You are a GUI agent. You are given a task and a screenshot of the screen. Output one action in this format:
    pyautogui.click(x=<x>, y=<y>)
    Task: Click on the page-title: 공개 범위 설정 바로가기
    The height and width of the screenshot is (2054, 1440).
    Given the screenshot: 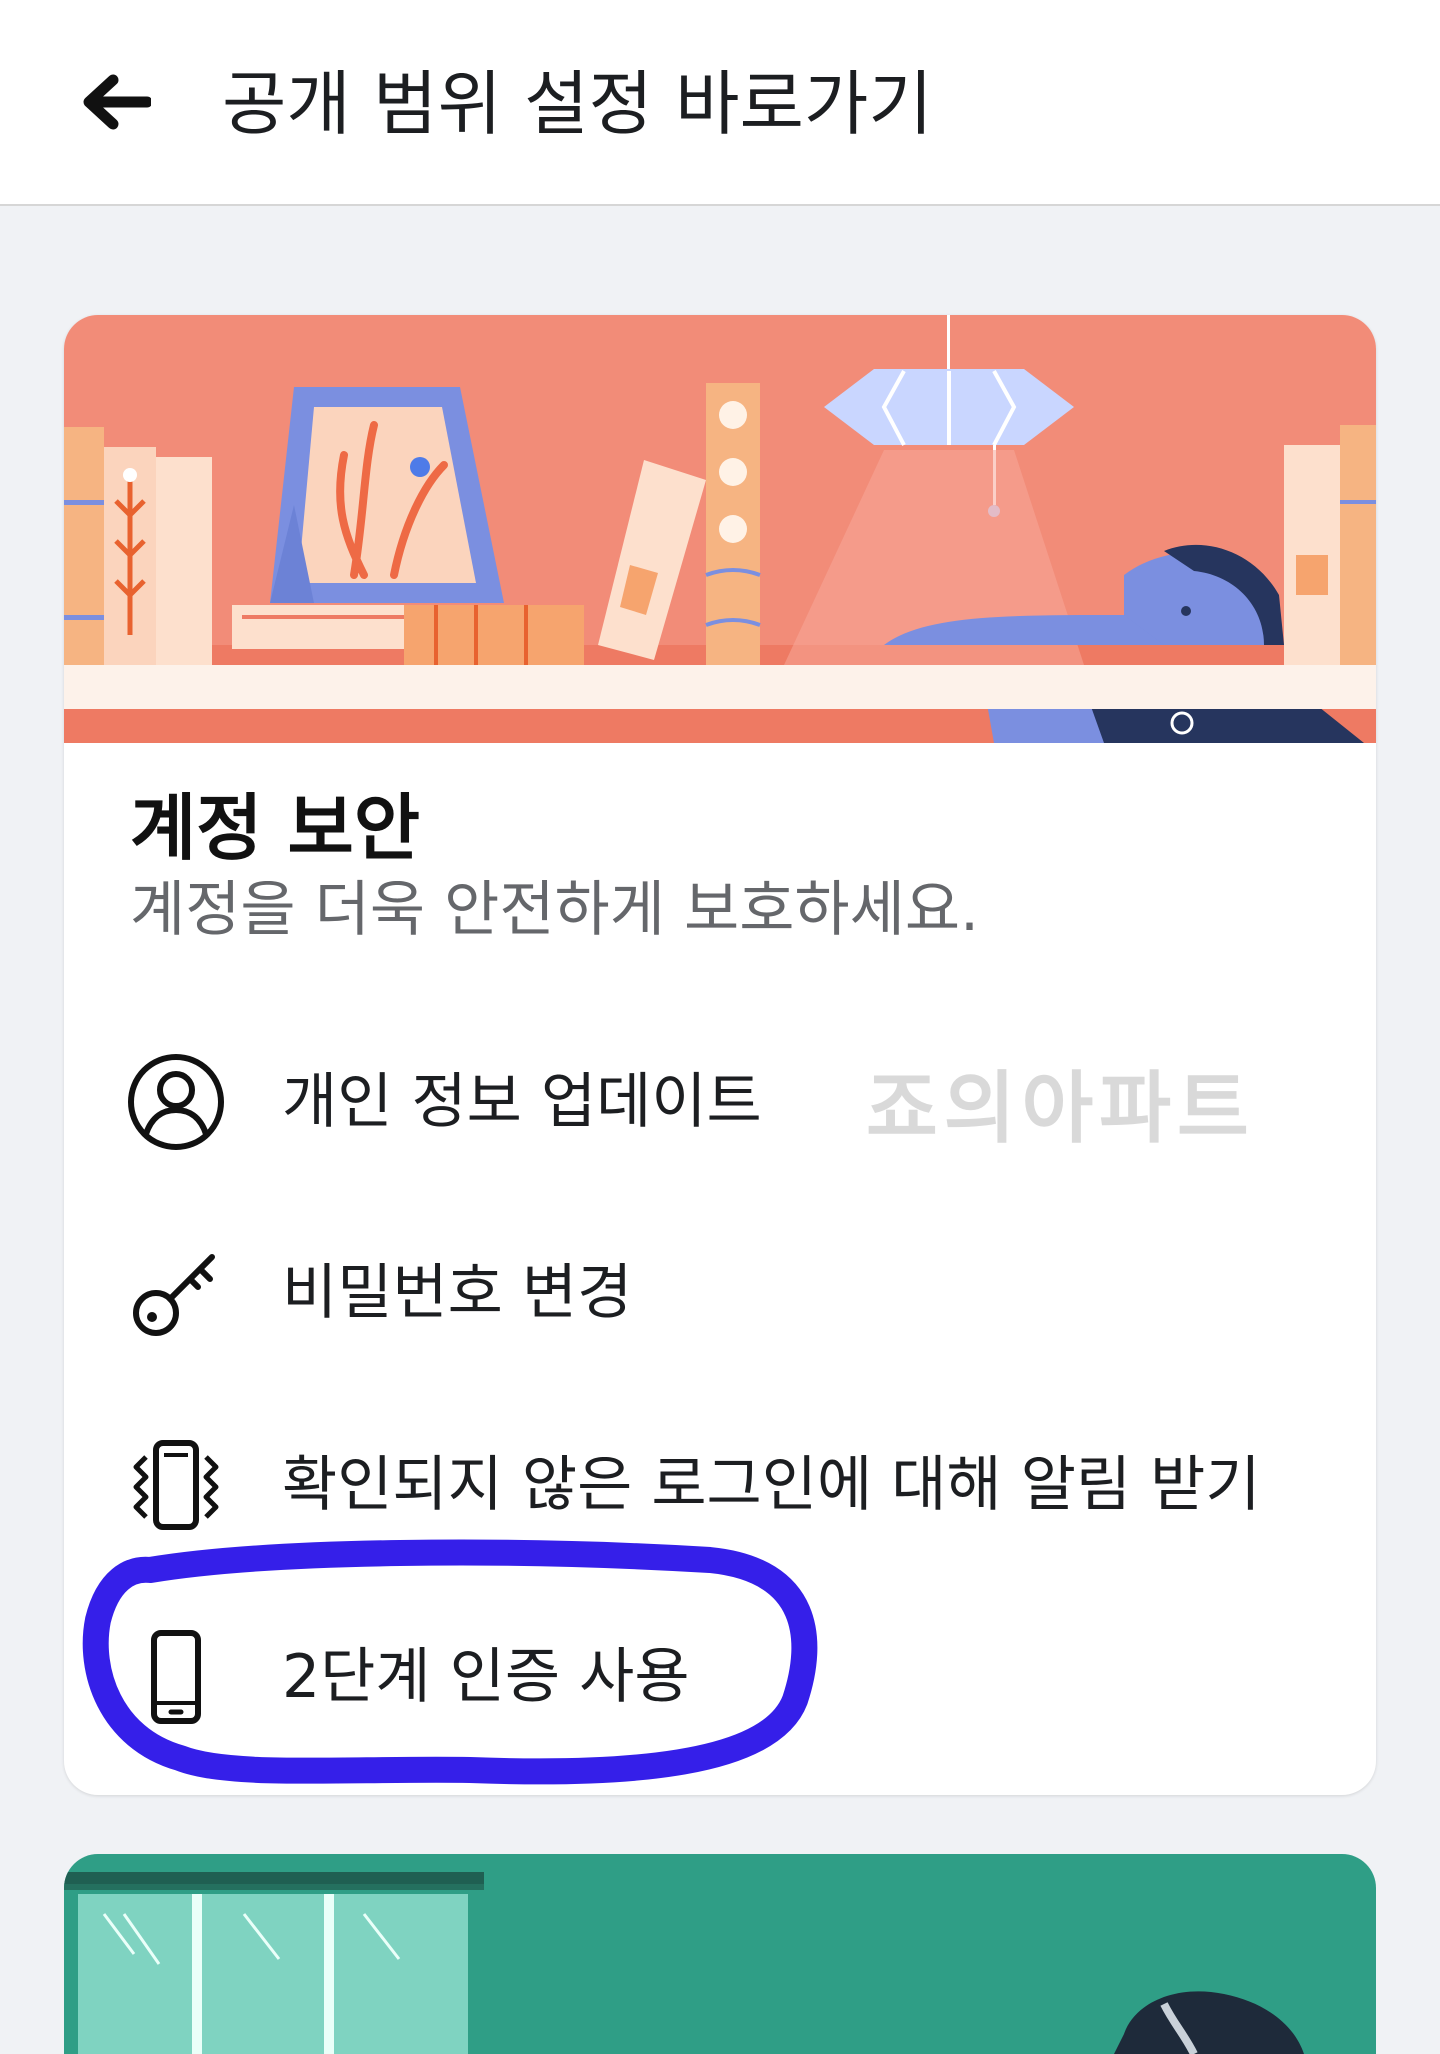 What is the action you would take?
    pyautogui.click(x=577, y=104)
    